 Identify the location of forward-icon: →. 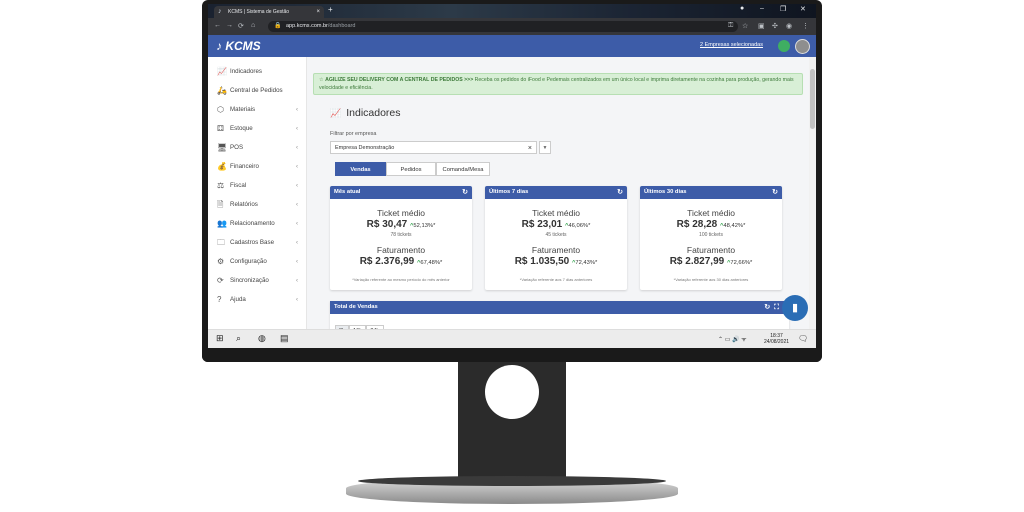
(229, 25).